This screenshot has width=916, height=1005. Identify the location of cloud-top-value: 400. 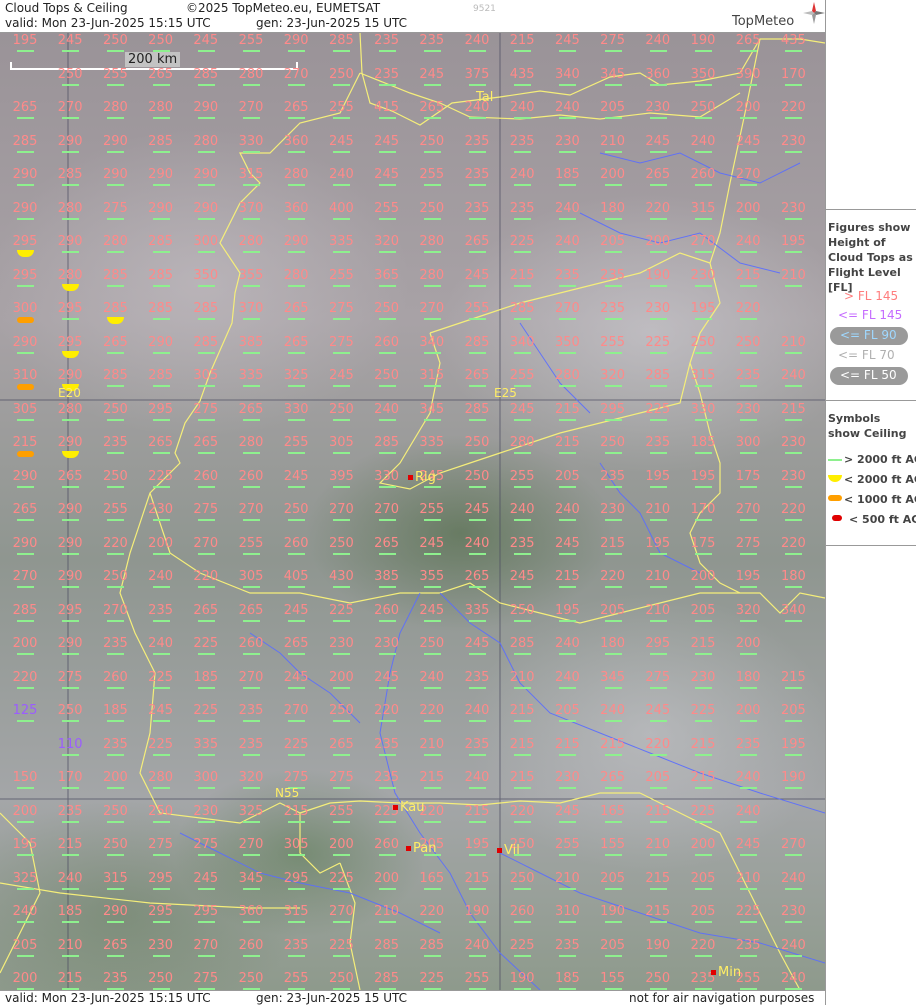
(341, 210).